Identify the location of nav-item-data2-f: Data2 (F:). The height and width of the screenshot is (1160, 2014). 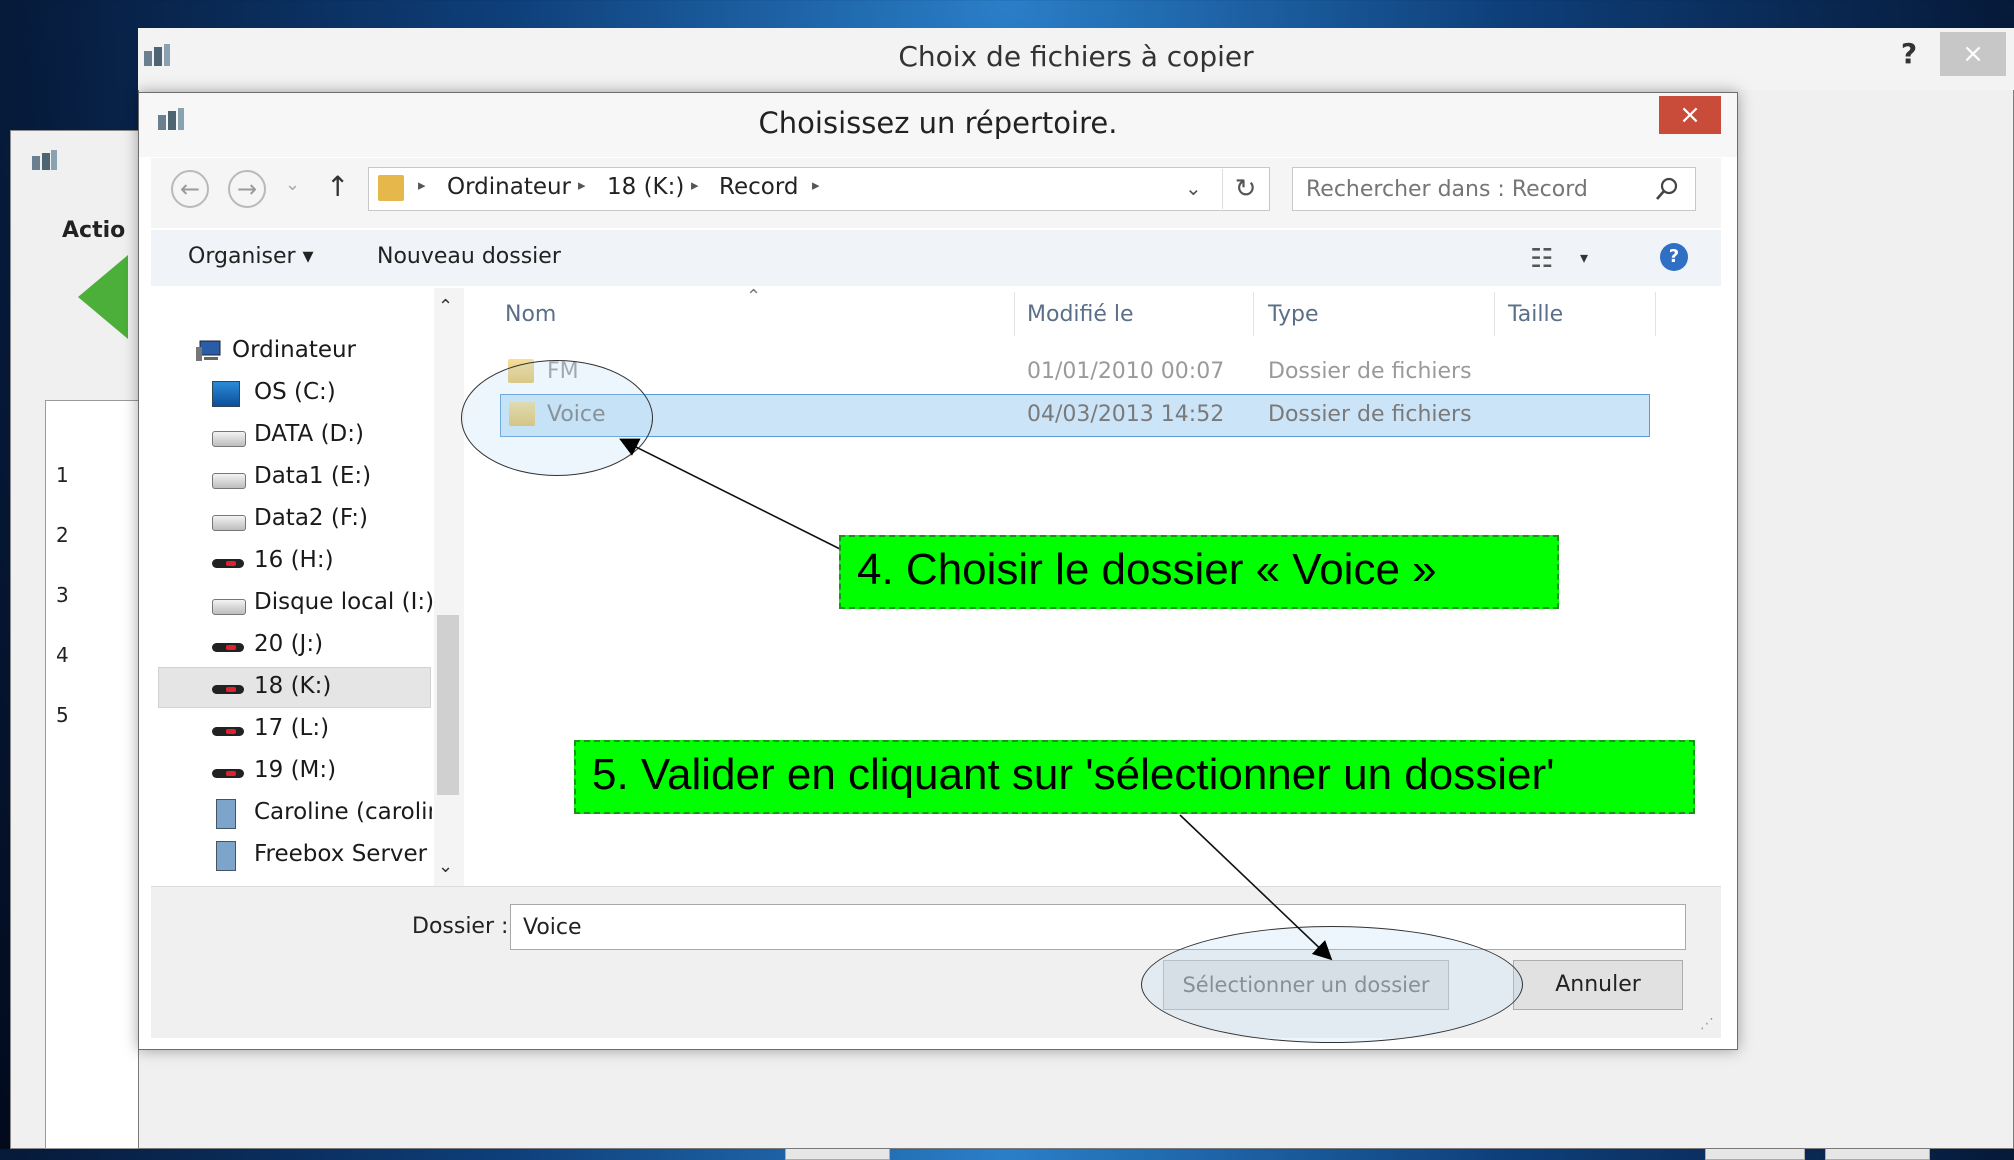
(292, 521).